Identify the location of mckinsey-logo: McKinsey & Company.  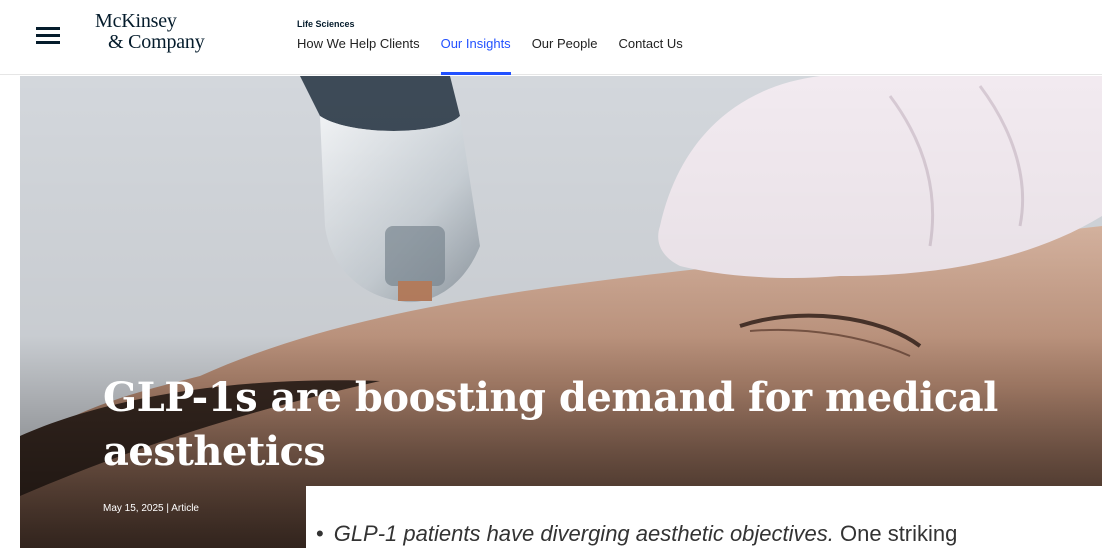
(150, 32).